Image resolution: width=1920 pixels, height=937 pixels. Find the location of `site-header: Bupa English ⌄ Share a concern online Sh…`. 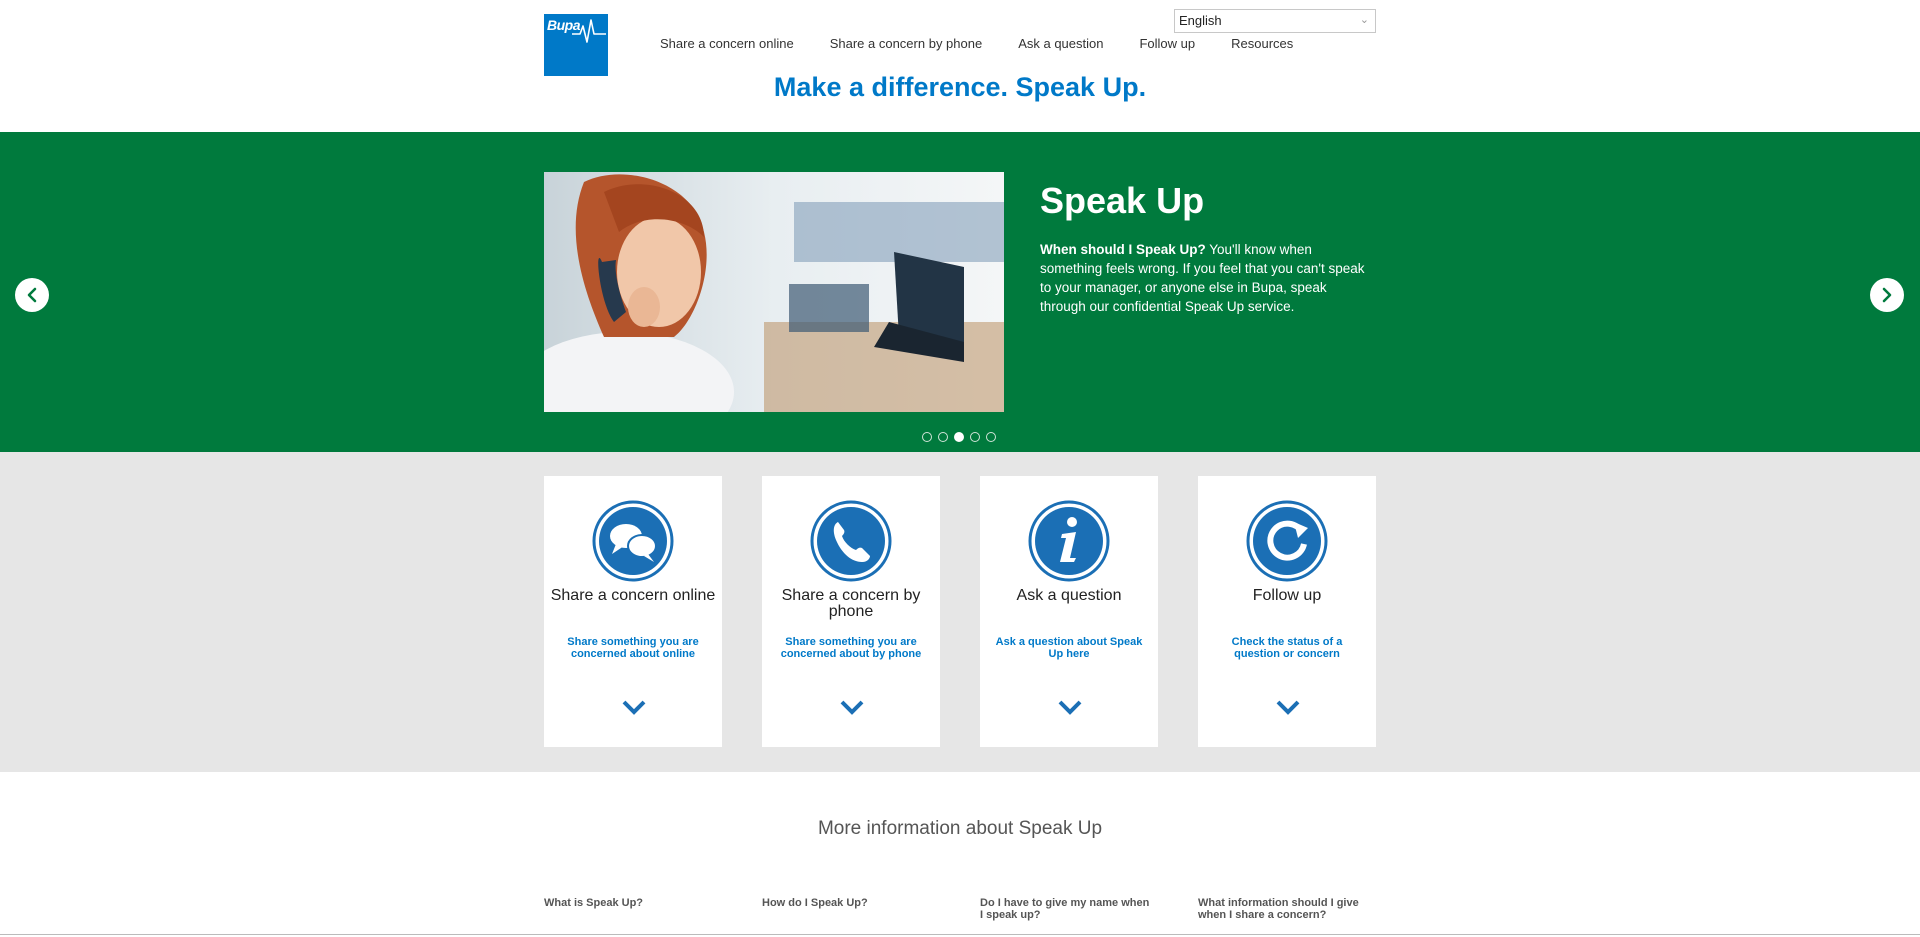

site-header: Bupa English ⌄ Share a concern online Sh… is located at coordinates (960, 66).